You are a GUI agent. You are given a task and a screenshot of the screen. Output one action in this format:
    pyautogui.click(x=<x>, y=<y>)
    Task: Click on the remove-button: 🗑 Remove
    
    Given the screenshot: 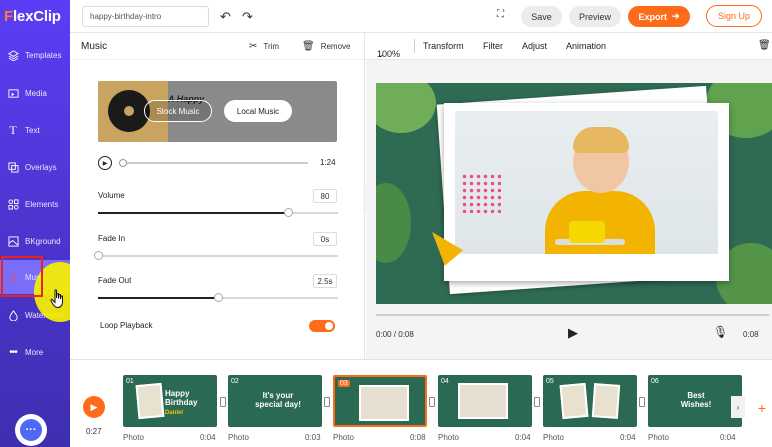 What is the action you would take?
    pyautogui.click(x=326, y=46)
    